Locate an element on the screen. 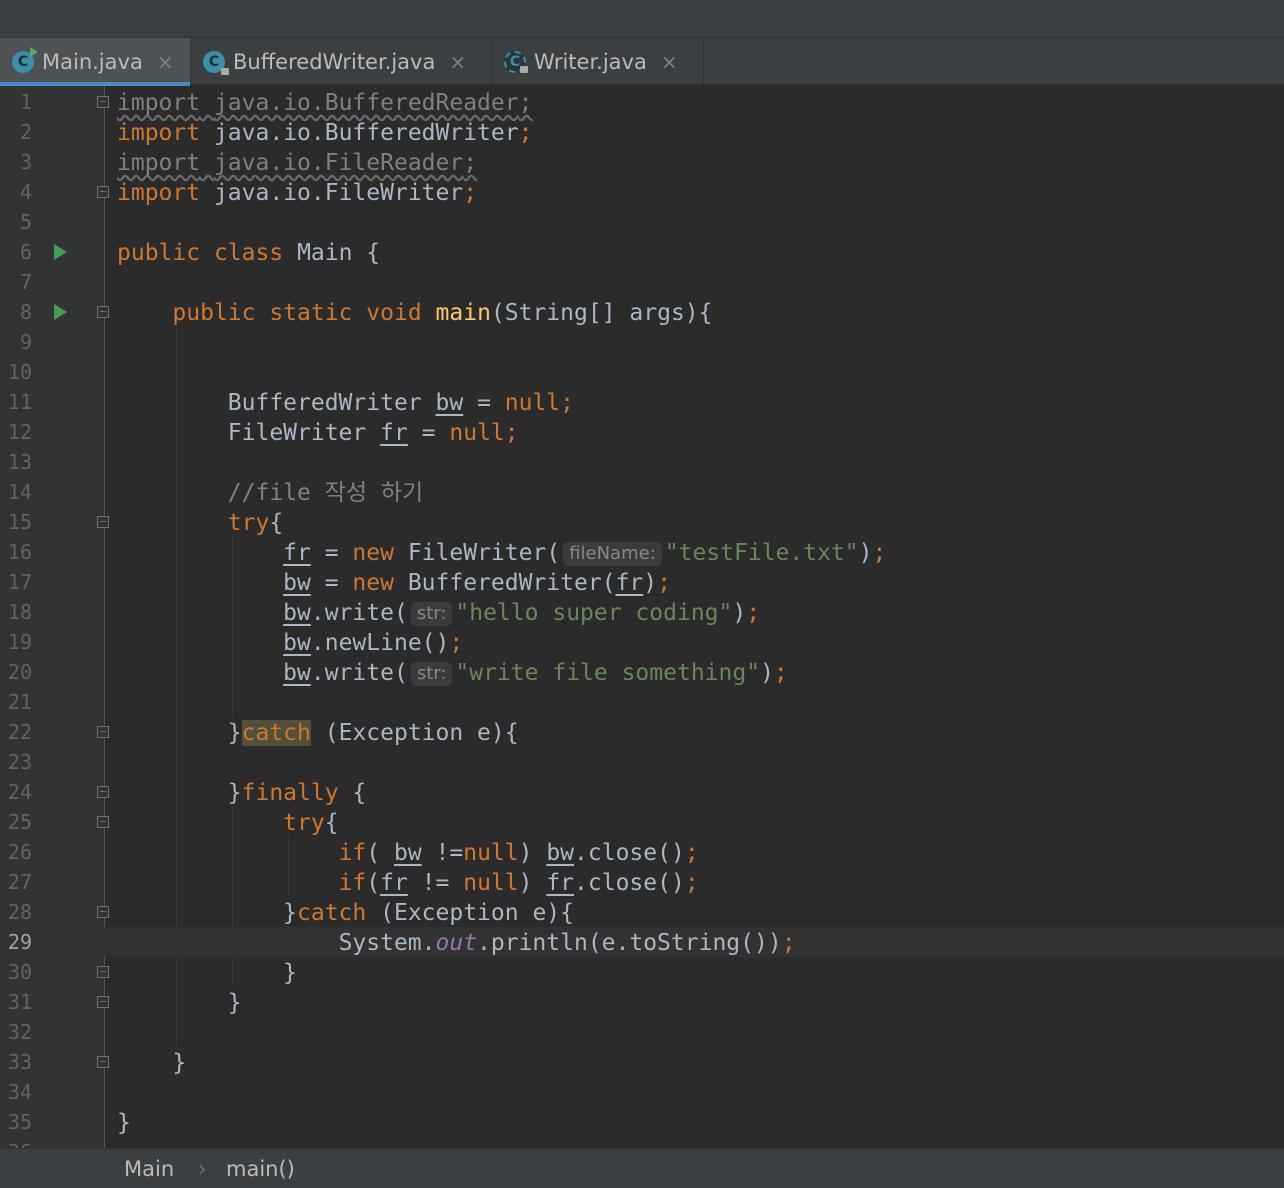 This screenshot has width=1284, height=1188. editor-line-row: 23 is located at coordinates (642, 762).